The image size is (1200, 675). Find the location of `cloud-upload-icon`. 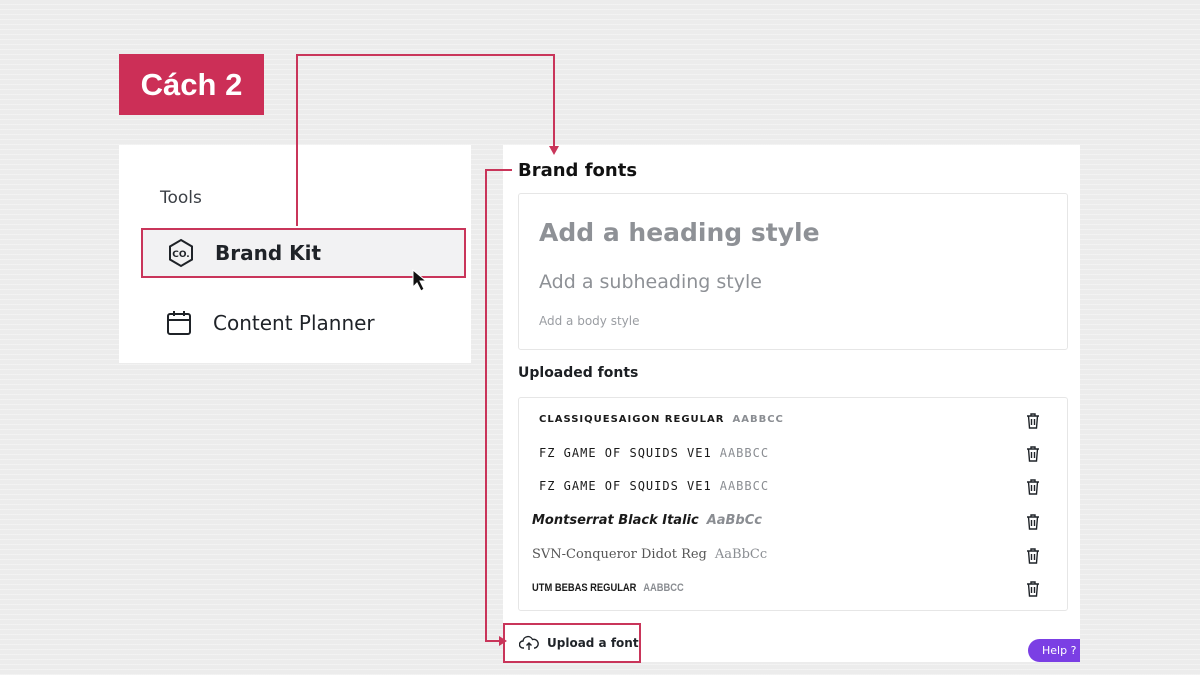

cloud-upload-icon is located at coordinates (529, 642).